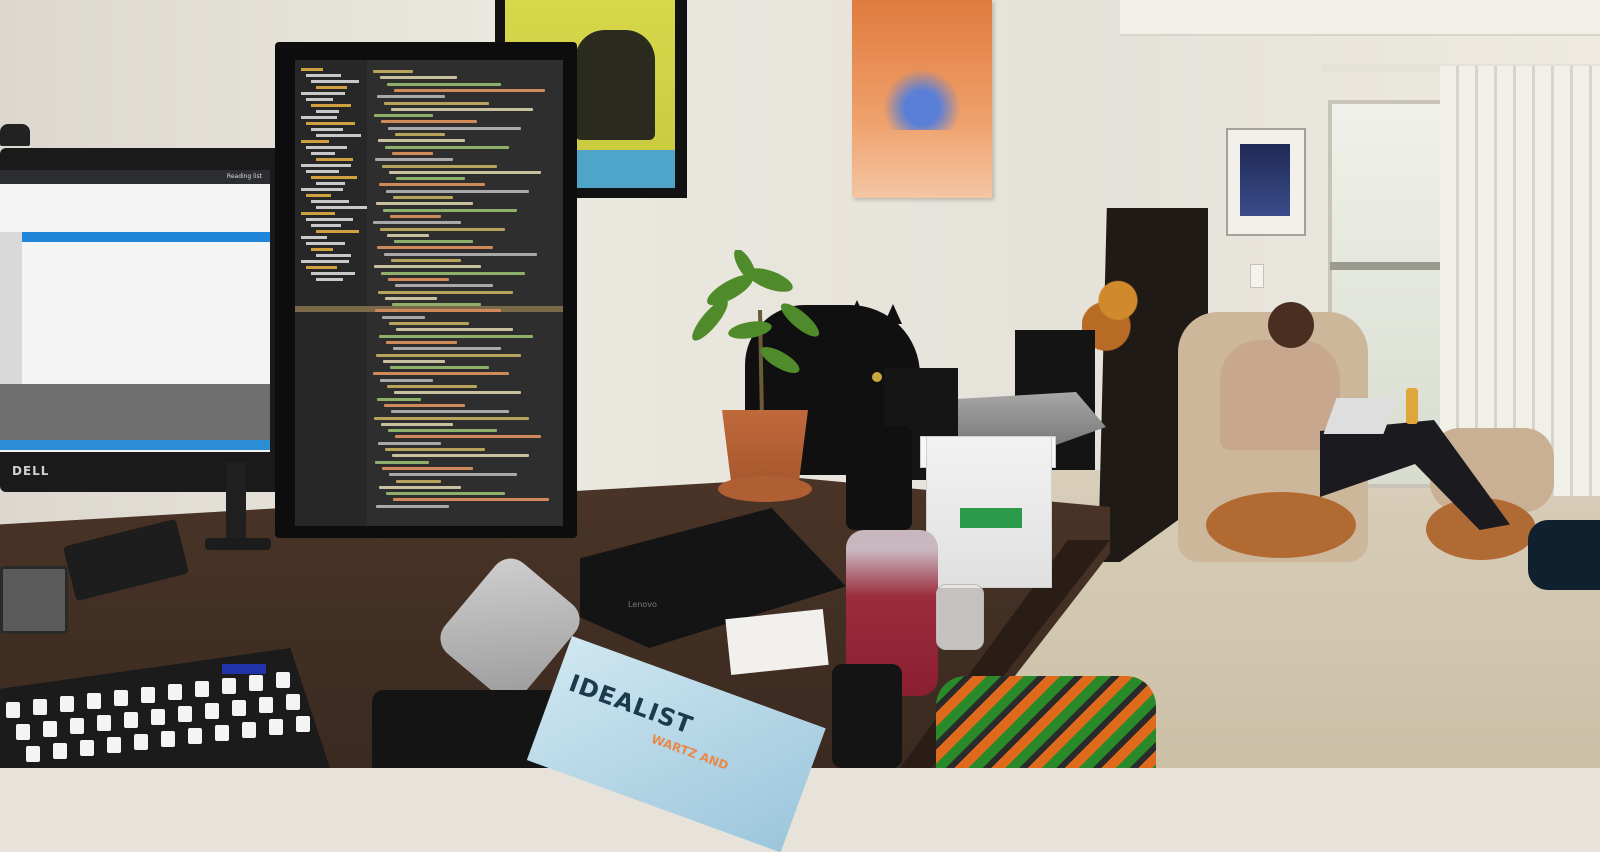  Describe the element at coordinates (15, 135) in the screenshot. I see `webcam` at that location.